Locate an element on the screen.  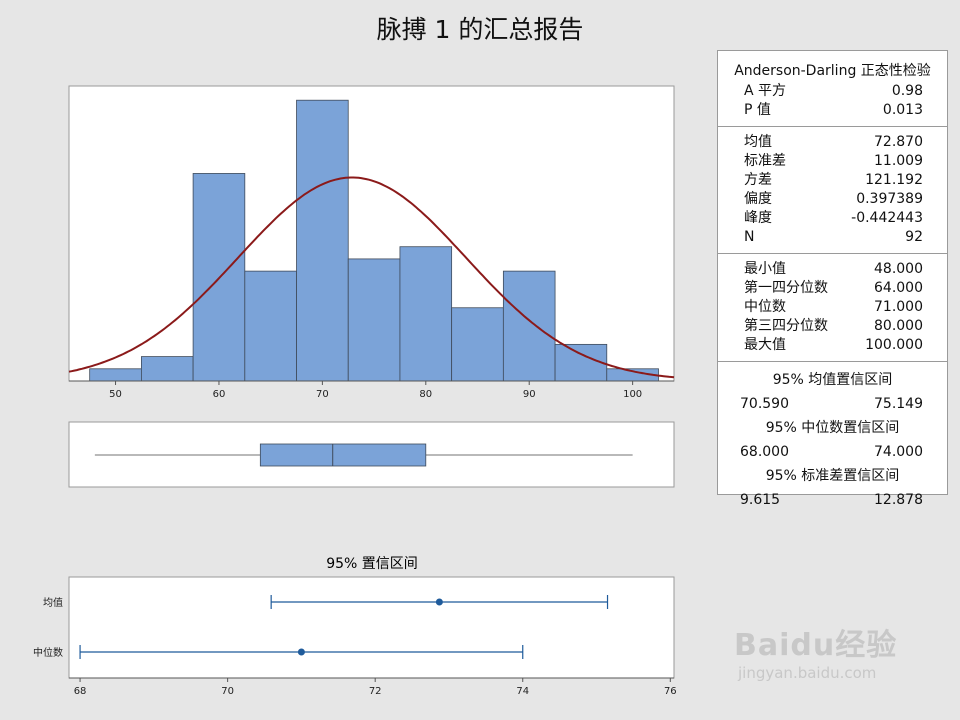
stat-value: 71.000 is located at coordinates (898, 307).